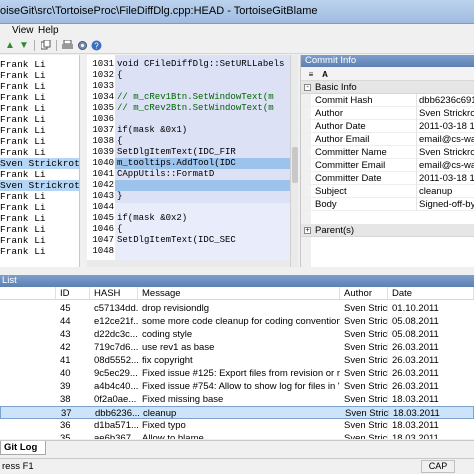 This screenshot has height=474, width=474. What do you see at coordinates (387, 87) in the screenshot?
I see `group-basic-info: - Basic Info` at bounding box center [387, 87].